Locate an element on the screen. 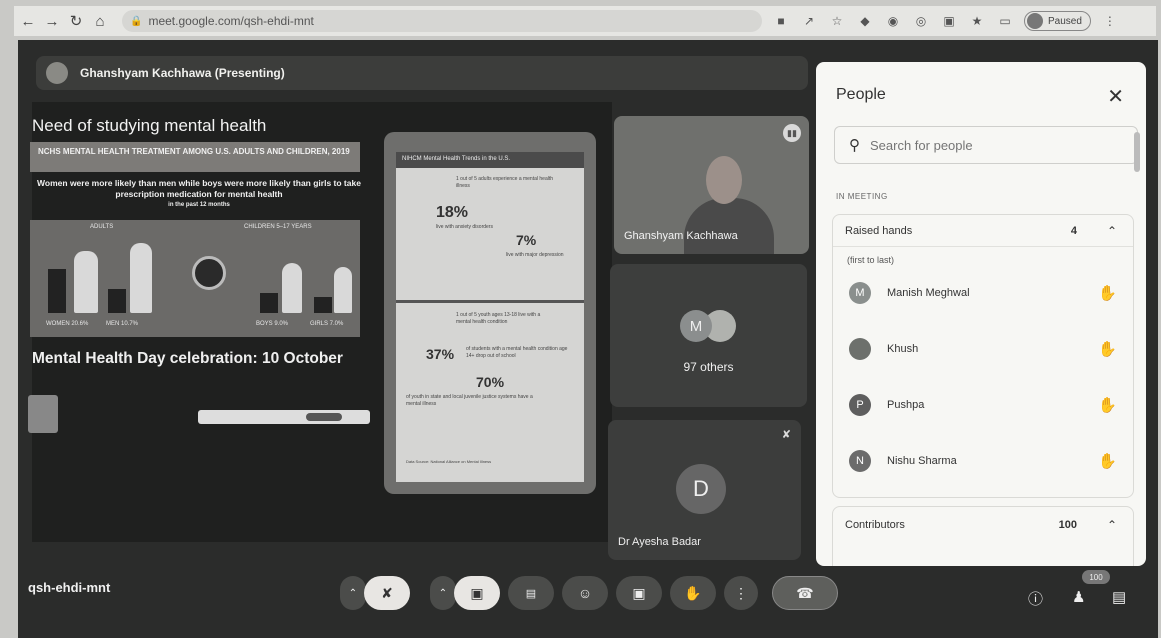 The image size is (1161, 638). men-label: MEN 10.7% is located at coordinates (122, 324).